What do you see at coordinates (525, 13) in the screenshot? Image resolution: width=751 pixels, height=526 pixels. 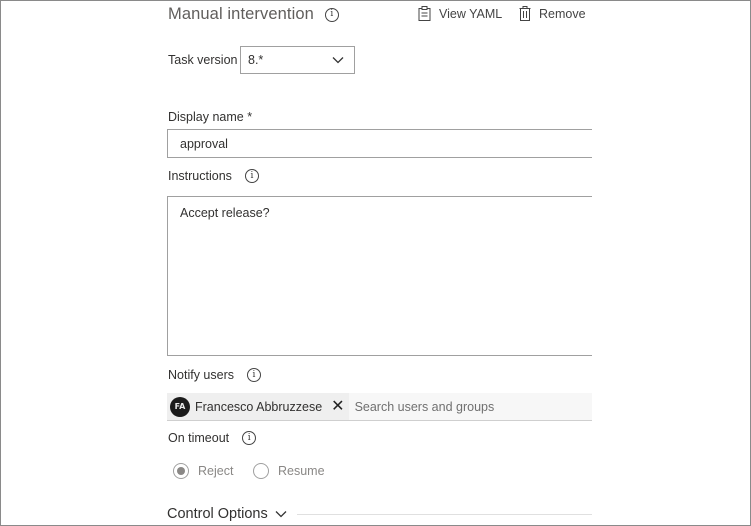 I see `trash-icon` at bounding box center [525, 13].